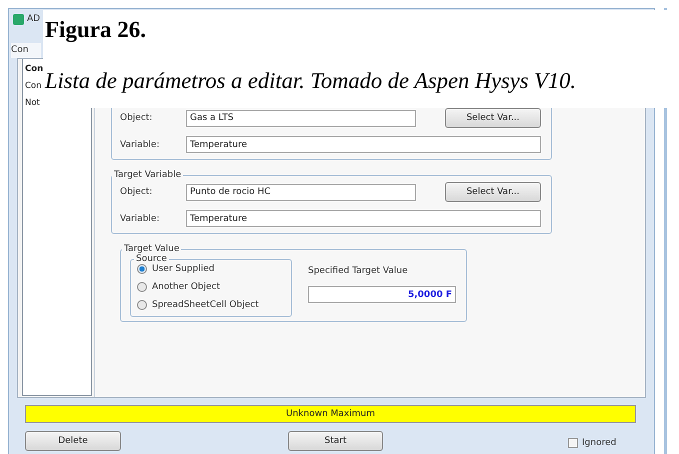  I want to click on target-value-field: 5,0000 F, so click(382, 294).